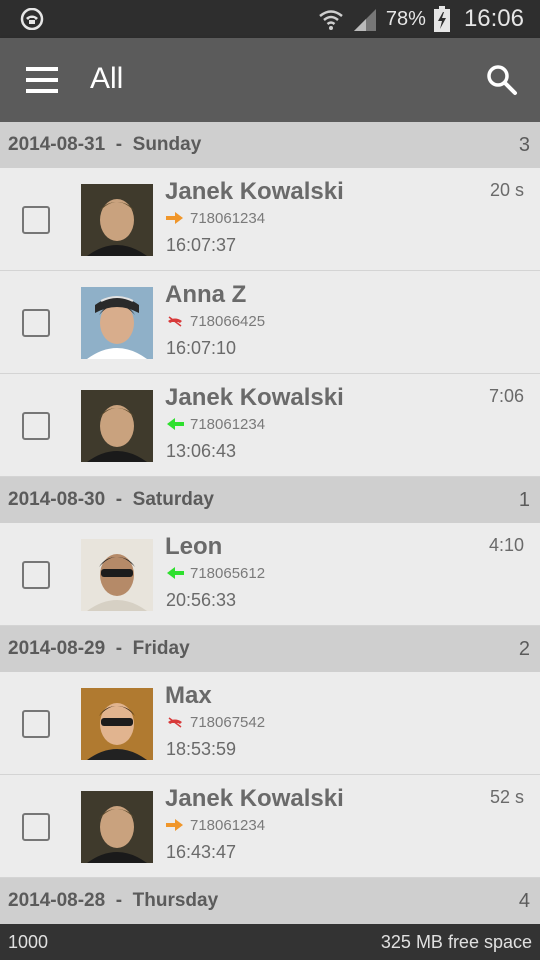  I want to click on call-number-line: 718066425, so click(215, 321).